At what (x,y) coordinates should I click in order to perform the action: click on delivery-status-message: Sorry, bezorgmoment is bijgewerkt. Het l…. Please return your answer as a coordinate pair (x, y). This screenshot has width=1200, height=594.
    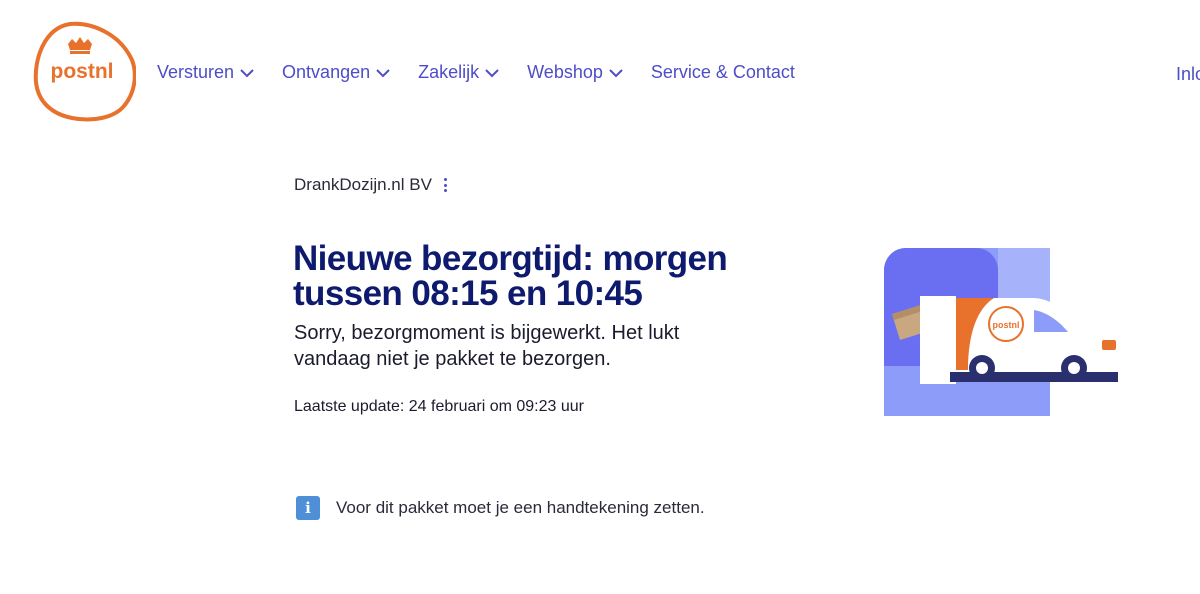
    Looking at the image, I should click on (487, 346).